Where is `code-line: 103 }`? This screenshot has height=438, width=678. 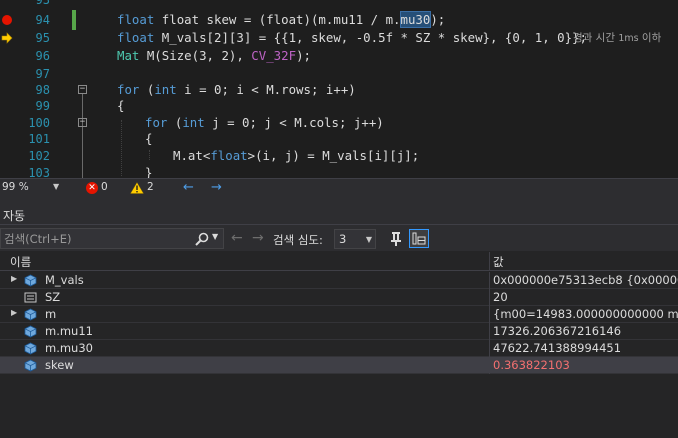
code-line: 103 } is located at coordinates (339, 170).